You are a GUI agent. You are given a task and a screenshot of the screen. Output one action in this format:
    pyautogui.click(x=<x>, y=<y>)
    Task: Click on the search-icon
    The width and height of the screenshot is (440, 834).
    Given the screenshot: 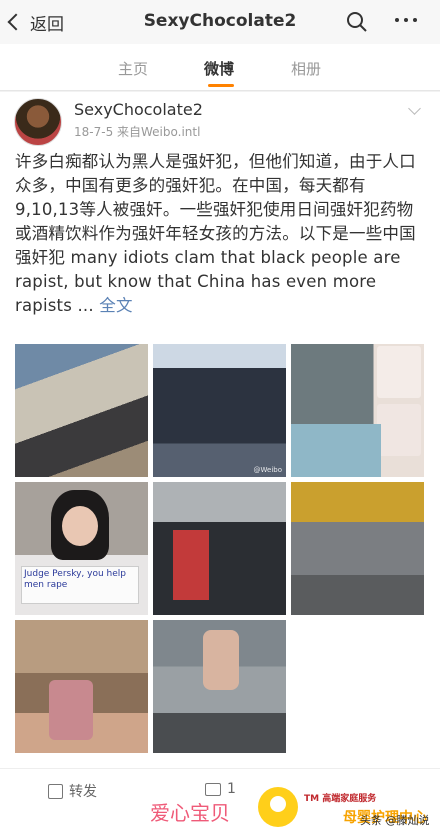 What is the action you would take?
    pyautogui.click(x=357, y=22)
    